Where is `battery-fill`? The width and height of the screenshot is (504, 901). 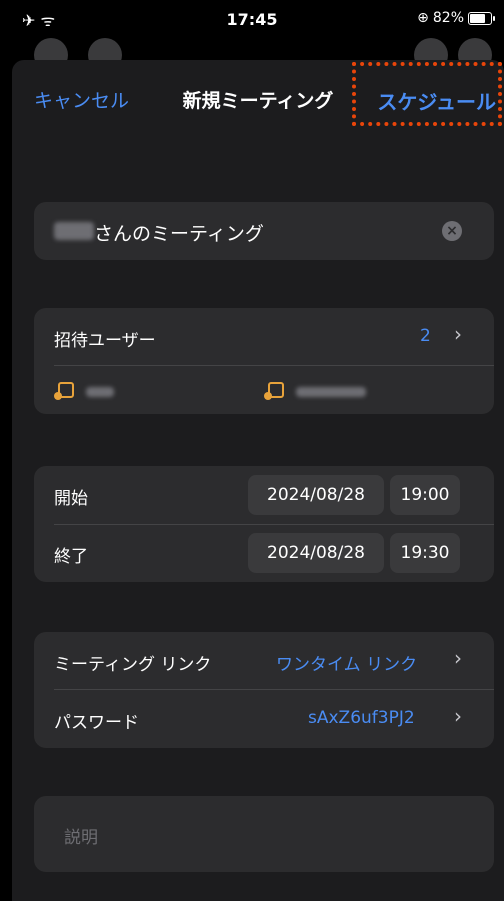
battery-fill is located at coordinates (478, 18).